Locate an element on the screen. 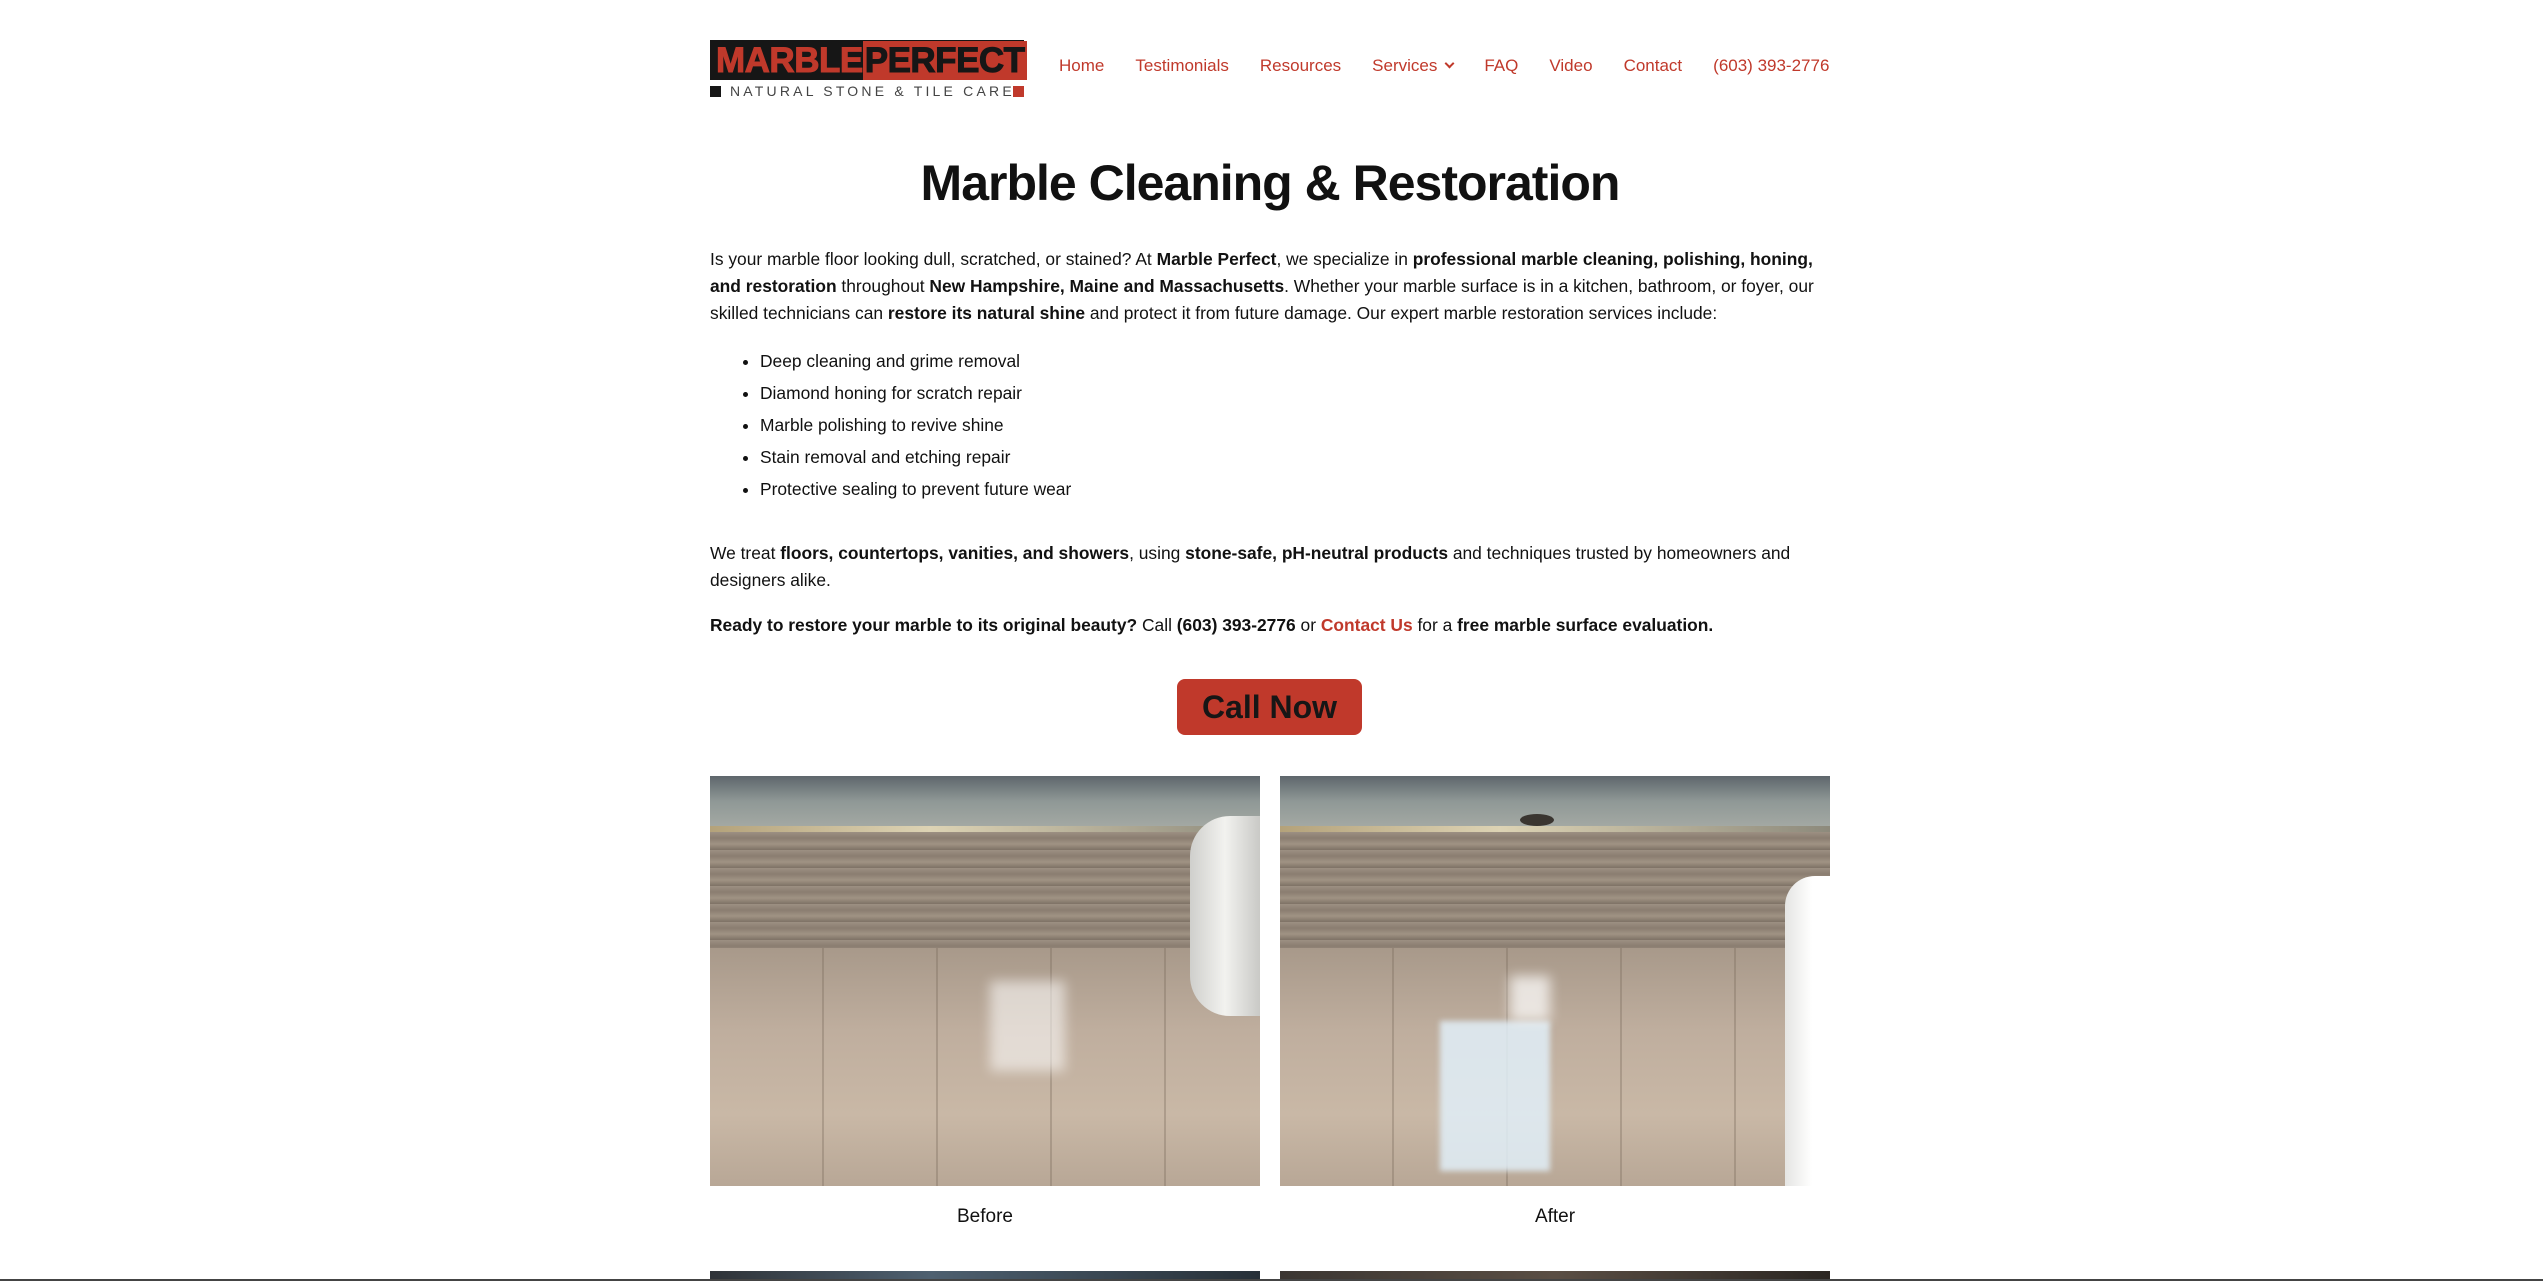 Image resolution: width=2543 pixels, height=1281 pixels. nav-services: Services is located at coordinates (1413, 66).